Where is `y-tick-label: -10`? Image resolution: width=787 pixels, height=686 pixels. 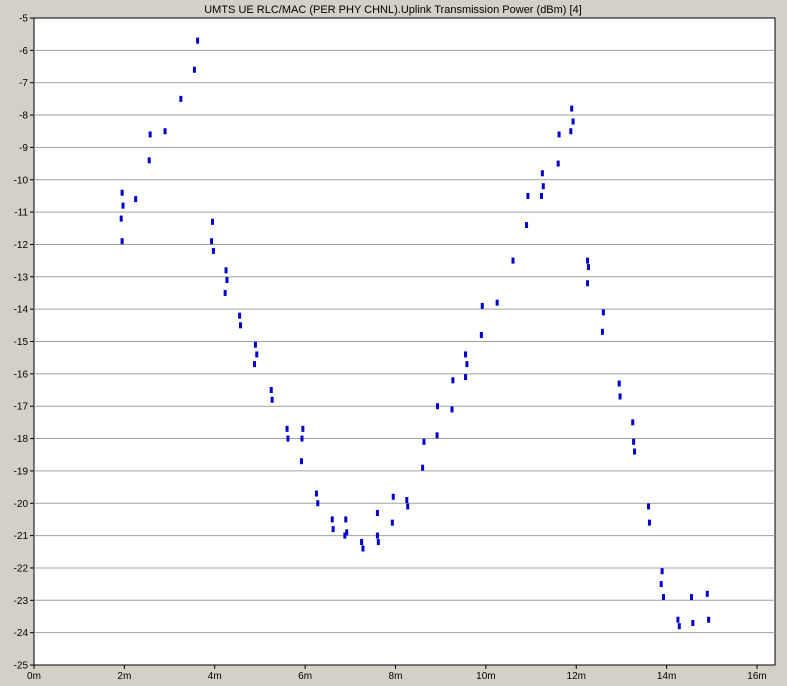
y-tick-label: -10 is located at coordinates (21, 180).